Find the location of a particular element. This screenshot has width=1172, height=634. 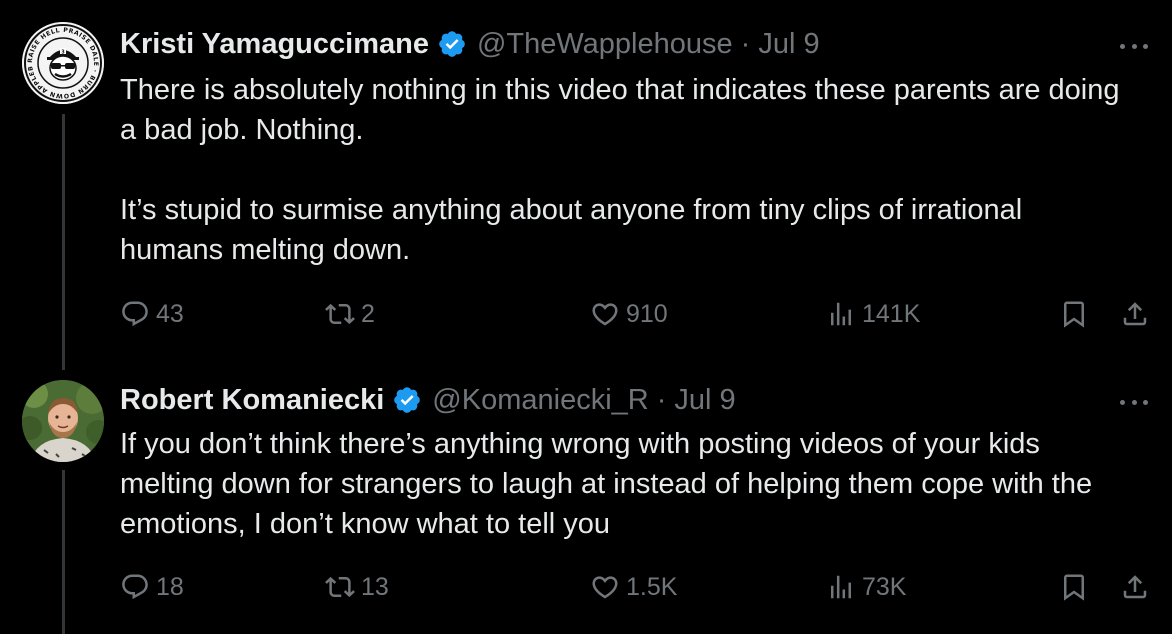

repost-count: 2 is located at coordinates (368, 313).